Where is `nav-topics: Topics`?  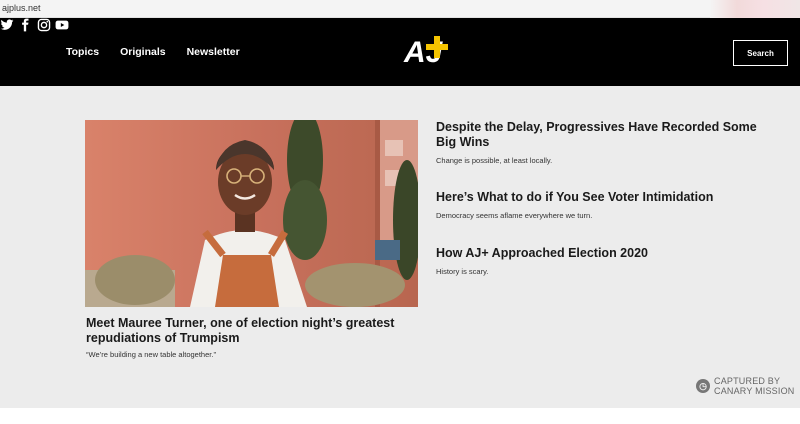
nav-topics: Topics is located at coordinates (82, 52).